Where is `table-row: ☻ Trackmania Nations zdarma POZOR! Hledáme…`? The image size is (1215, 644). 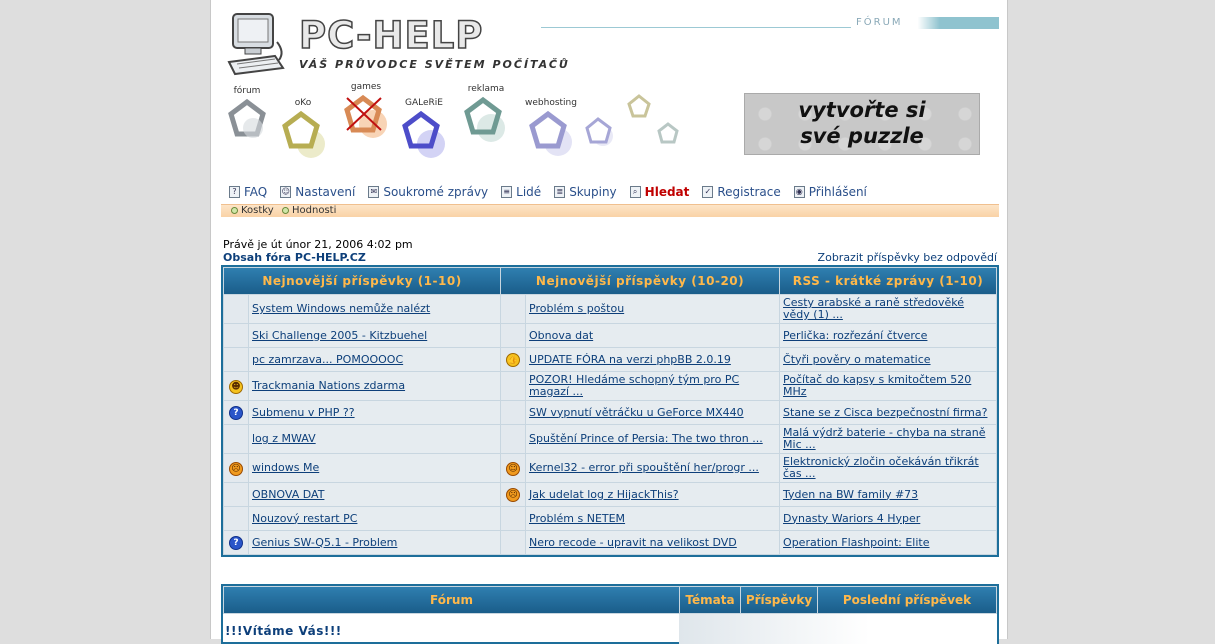 table-row: ☻ Trackmania Nations zdarma POZOR! Hledáme… is located at coordinates (610, 386).